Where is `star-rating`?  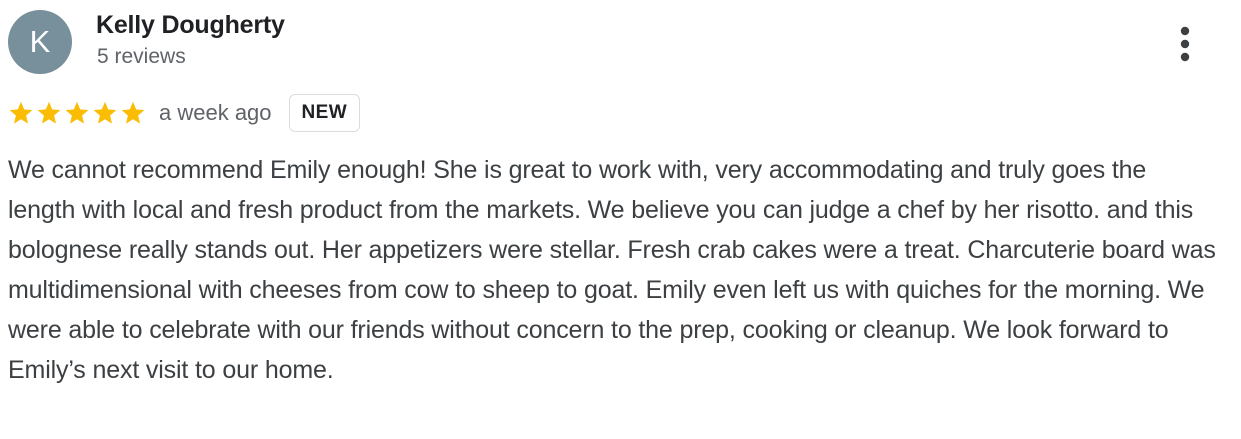 star-rating is located at coordinates (77, 113).